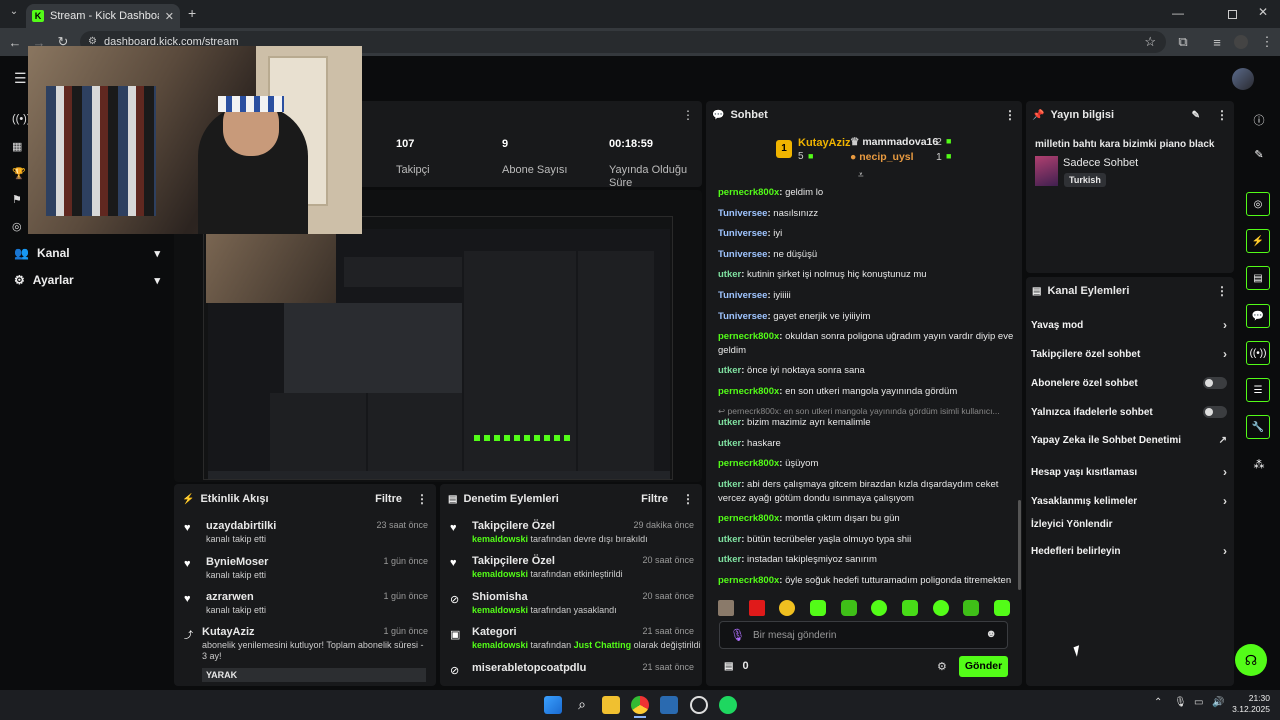 Image resolution: width=1280 pixels, height=720 pixels. What do you see at coordinates (187, 599) in the screenshot?
I see `heart-icon: ♥` at bounding box center [187, 599].